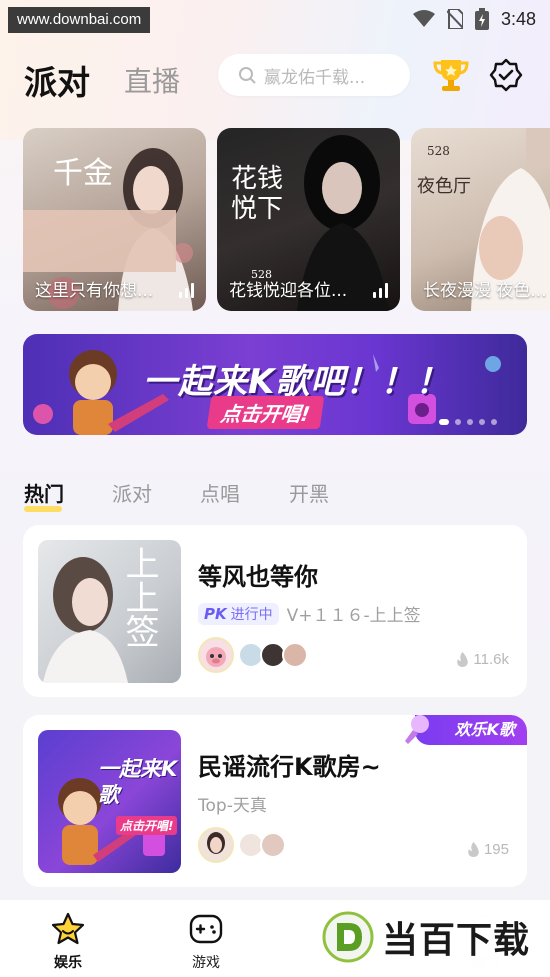  Describe the element at coordinates (417, 729) in the screenshot. I see `microphone-icon` at that location.